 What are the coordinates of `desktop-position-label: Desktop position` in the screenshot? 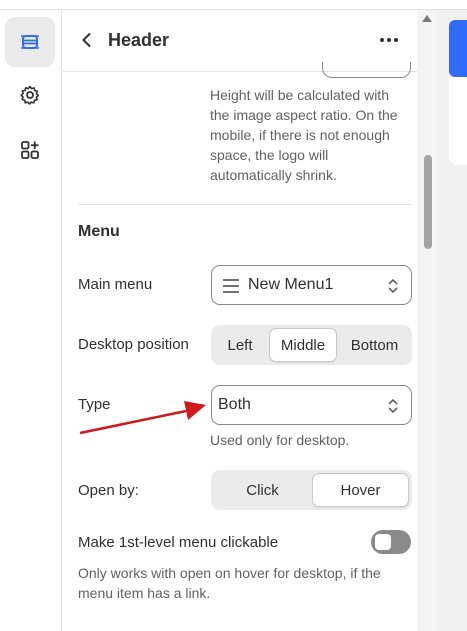 It's located at (133, 344).